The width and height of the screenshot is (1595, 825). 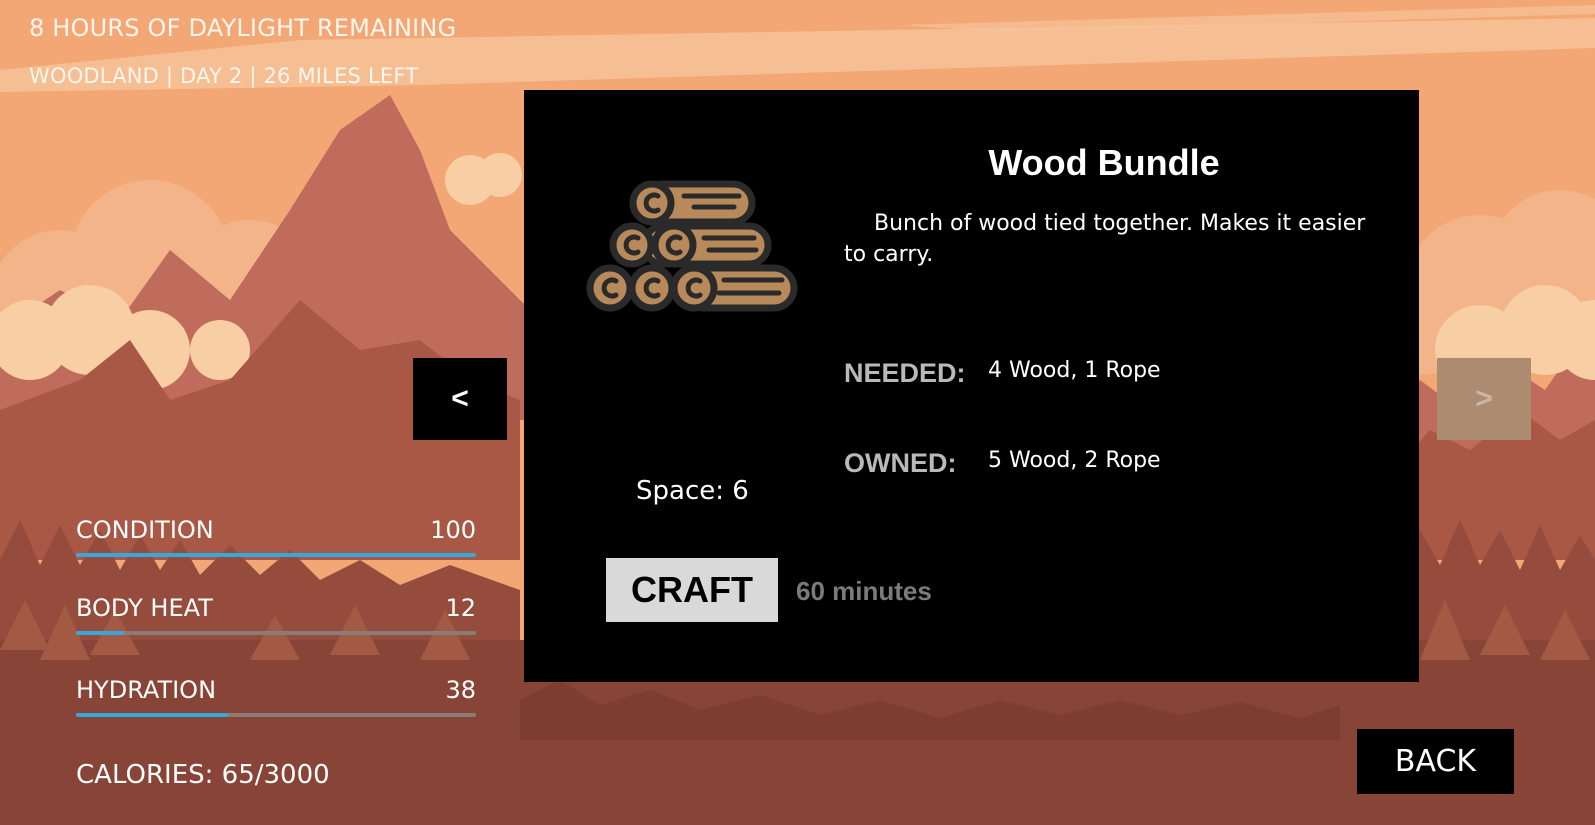 What do you see at coordinates (276, 546) in the screenshot?
I see `stat-condition: CONDITION 100` at bounding box center [276, 546].